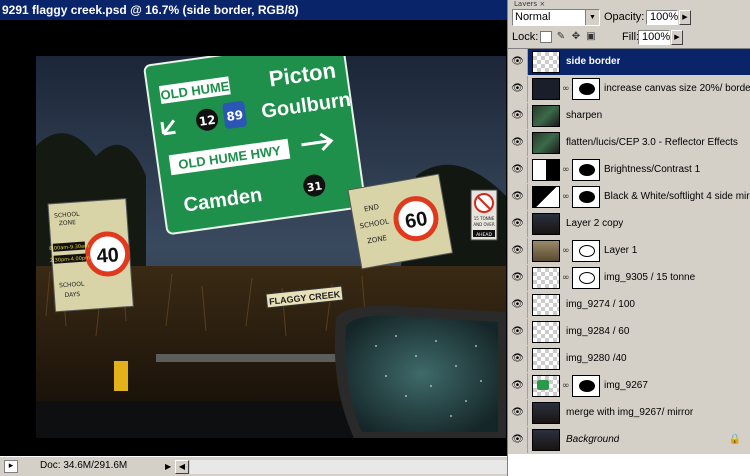 Image resolution: width=750 pixels, height=476 pixels. I want to click on layer-name: Background, so click(593, 439).